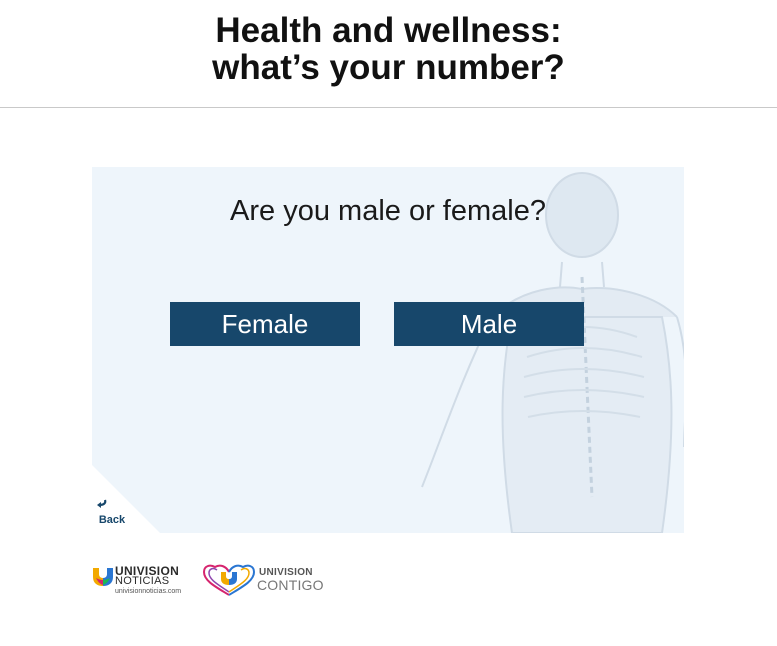 The image size is (777, 646). What do you see at coordinates (112, 520) in the screenshot?
I see `back-label: Back` at bounding box center [112, 520].